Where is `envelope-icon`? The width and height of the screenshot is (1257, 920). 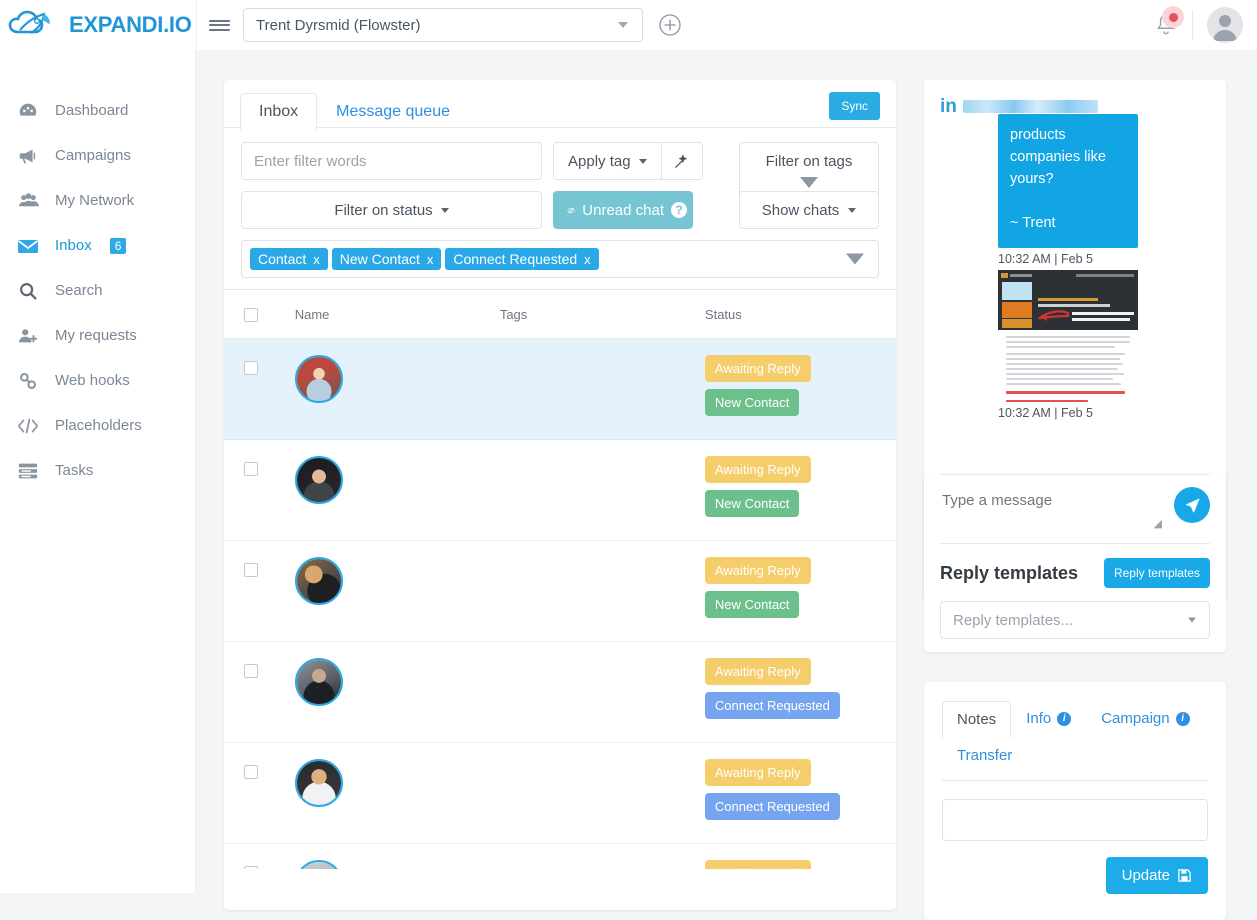 envelope-icon is located at coordinates (28, 246).